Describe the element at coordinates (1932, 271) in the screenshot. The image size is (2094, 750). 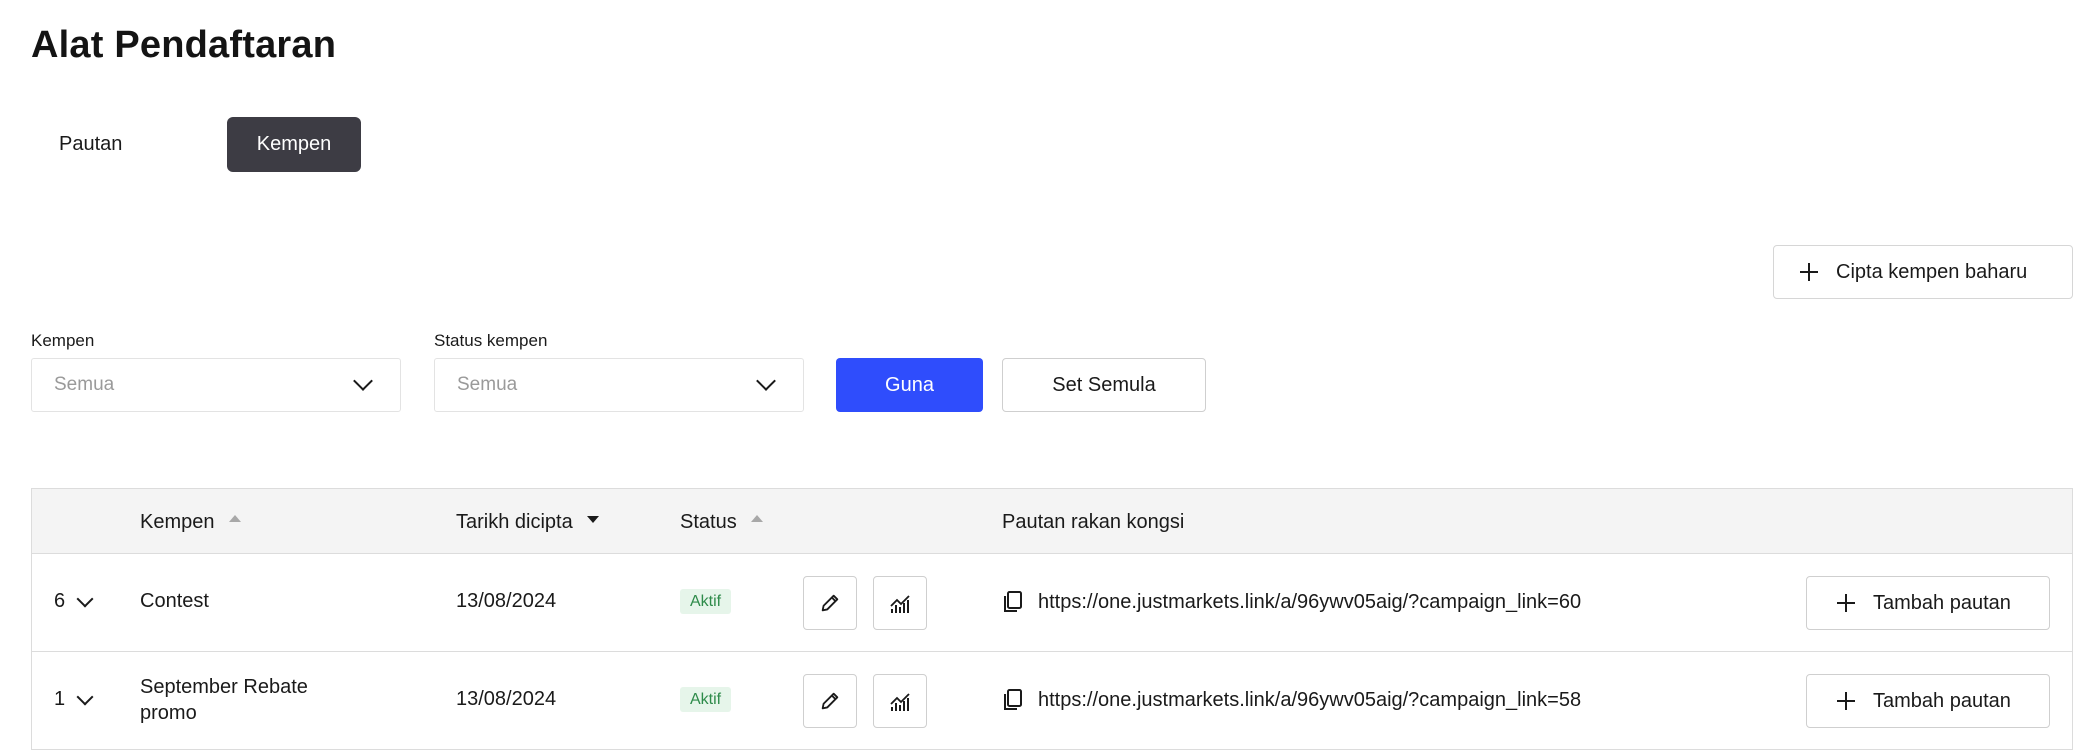
I see `create-campaign-label: Cipta kempen baharu` at that location.